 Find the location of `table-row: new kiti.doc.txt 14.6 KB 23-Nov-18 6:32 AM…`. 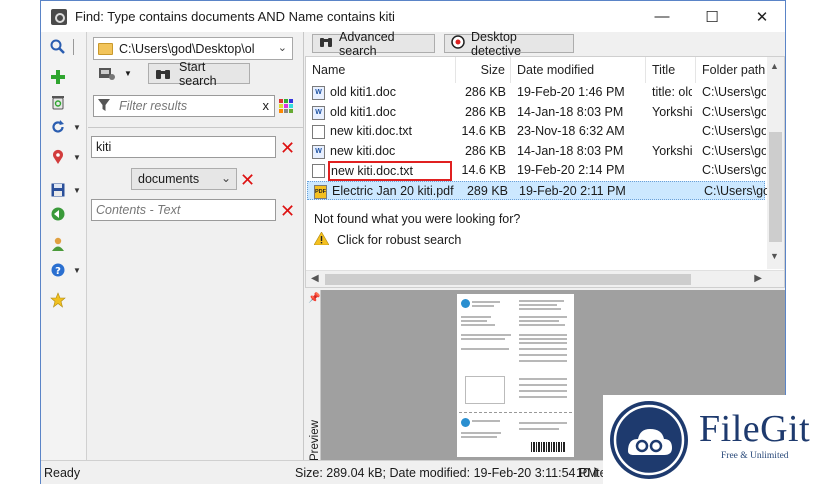

table-row: new kiti.doc.txt 14.6 KB 23-Nov-18 6:32 AM… is located at coordinates (536, 132).